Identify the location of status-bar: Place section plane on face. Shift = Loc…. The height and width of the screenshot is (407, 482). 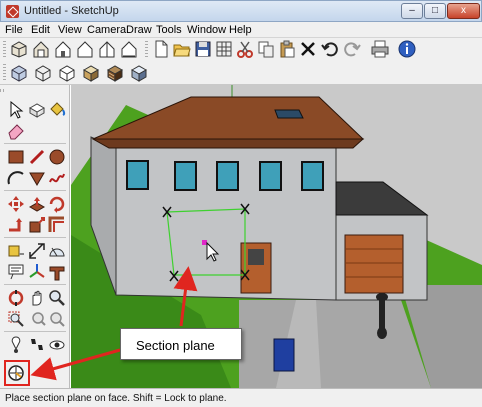
(241, 397).